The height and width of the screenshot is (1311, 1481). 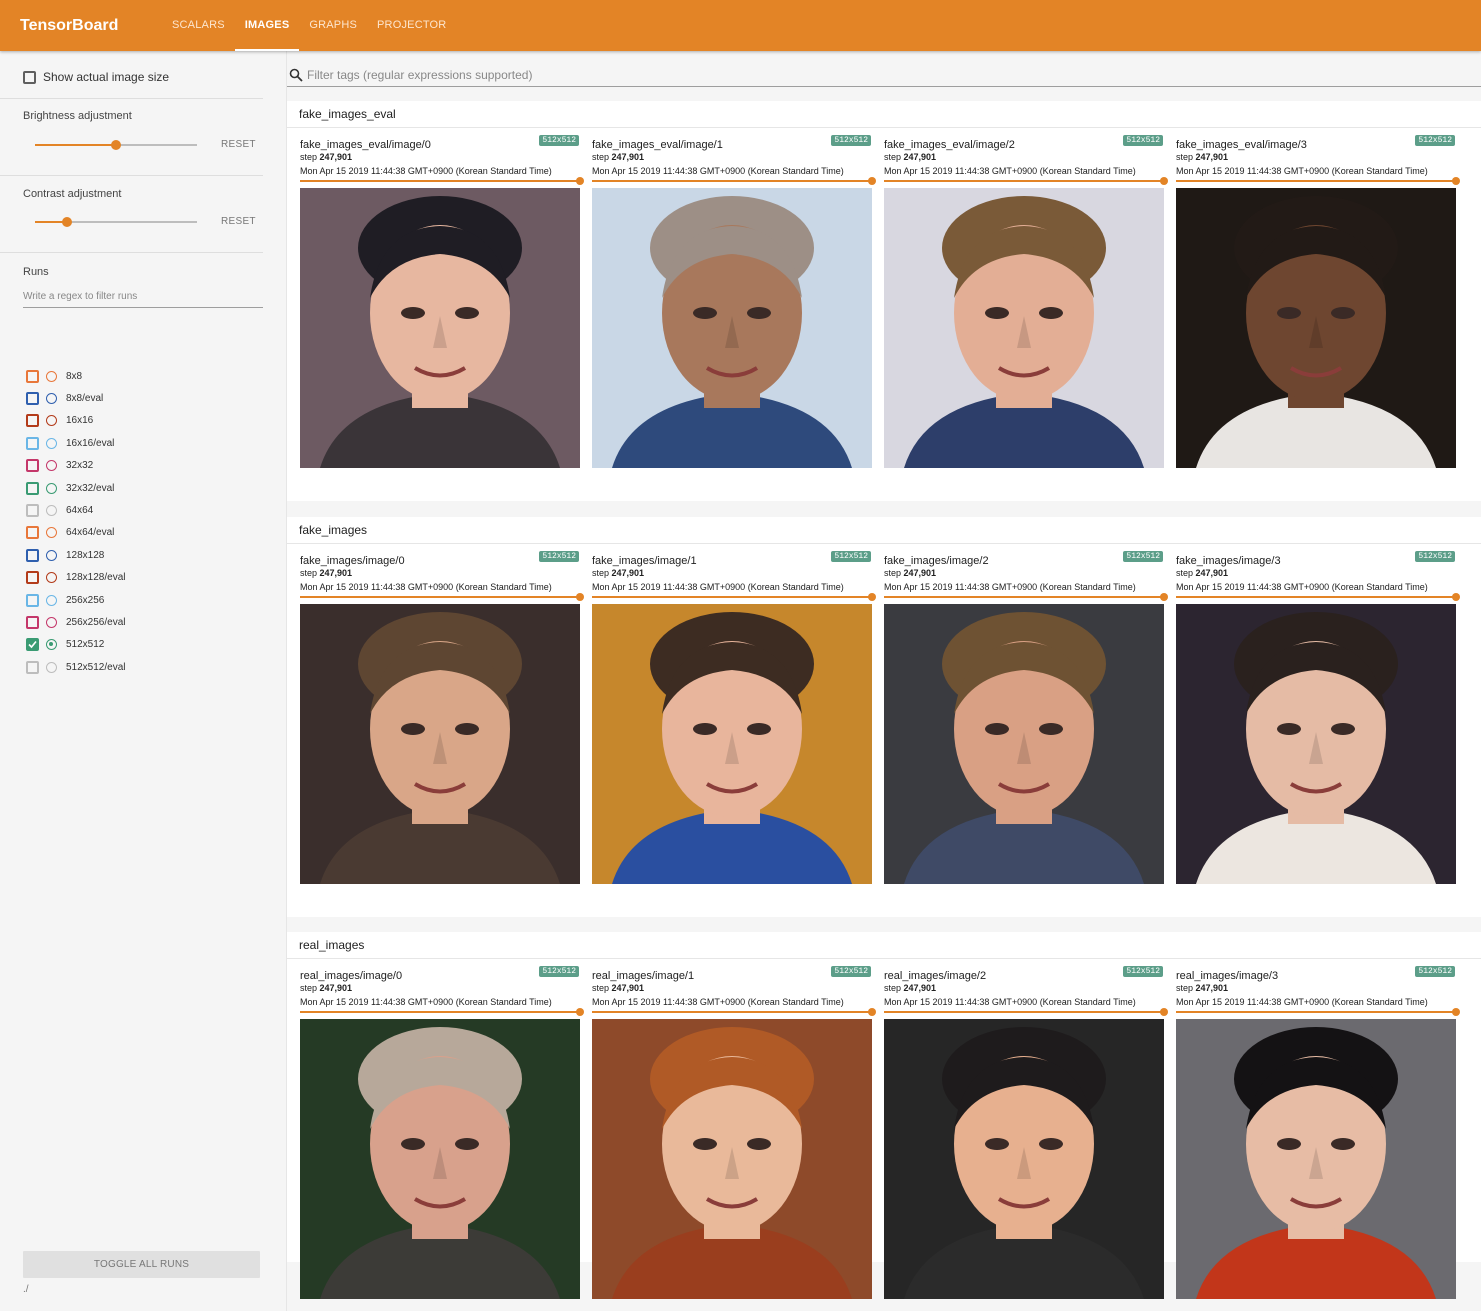 I want to click on run-item: 128x128, so click(x=65, y=555).